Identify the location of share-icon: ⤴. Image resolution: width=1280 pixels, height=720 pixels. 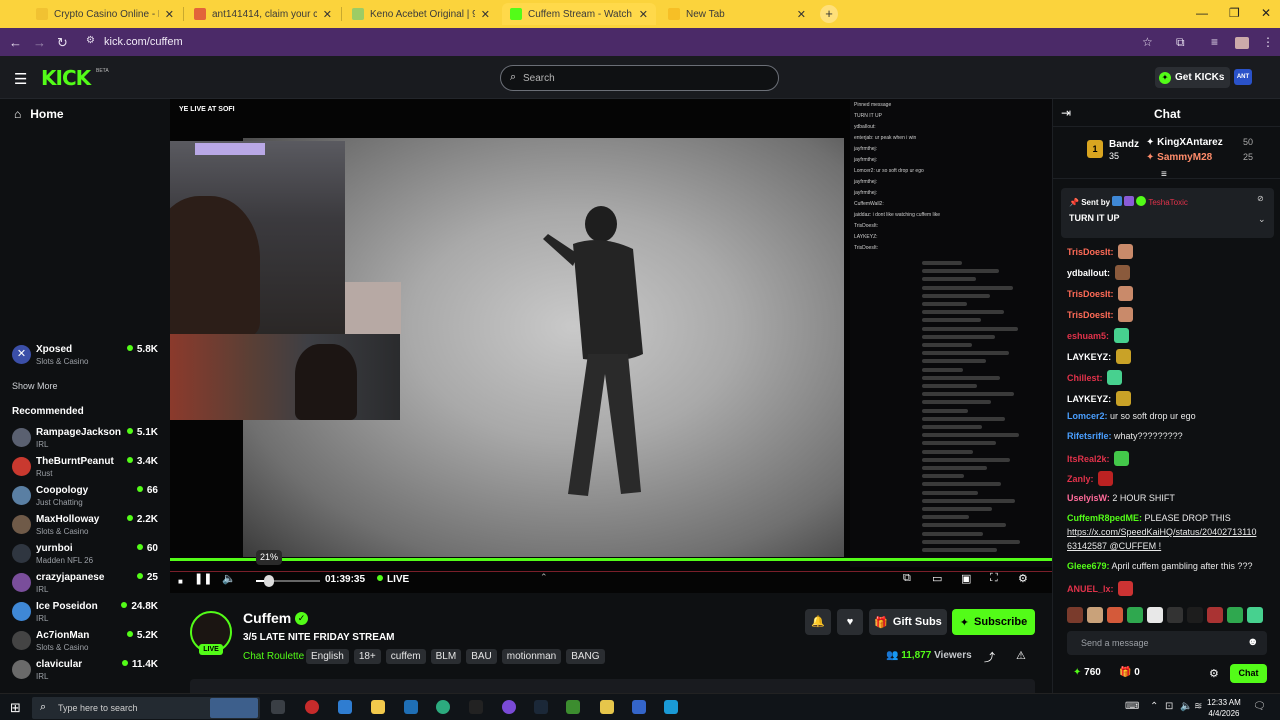
(989, 657).